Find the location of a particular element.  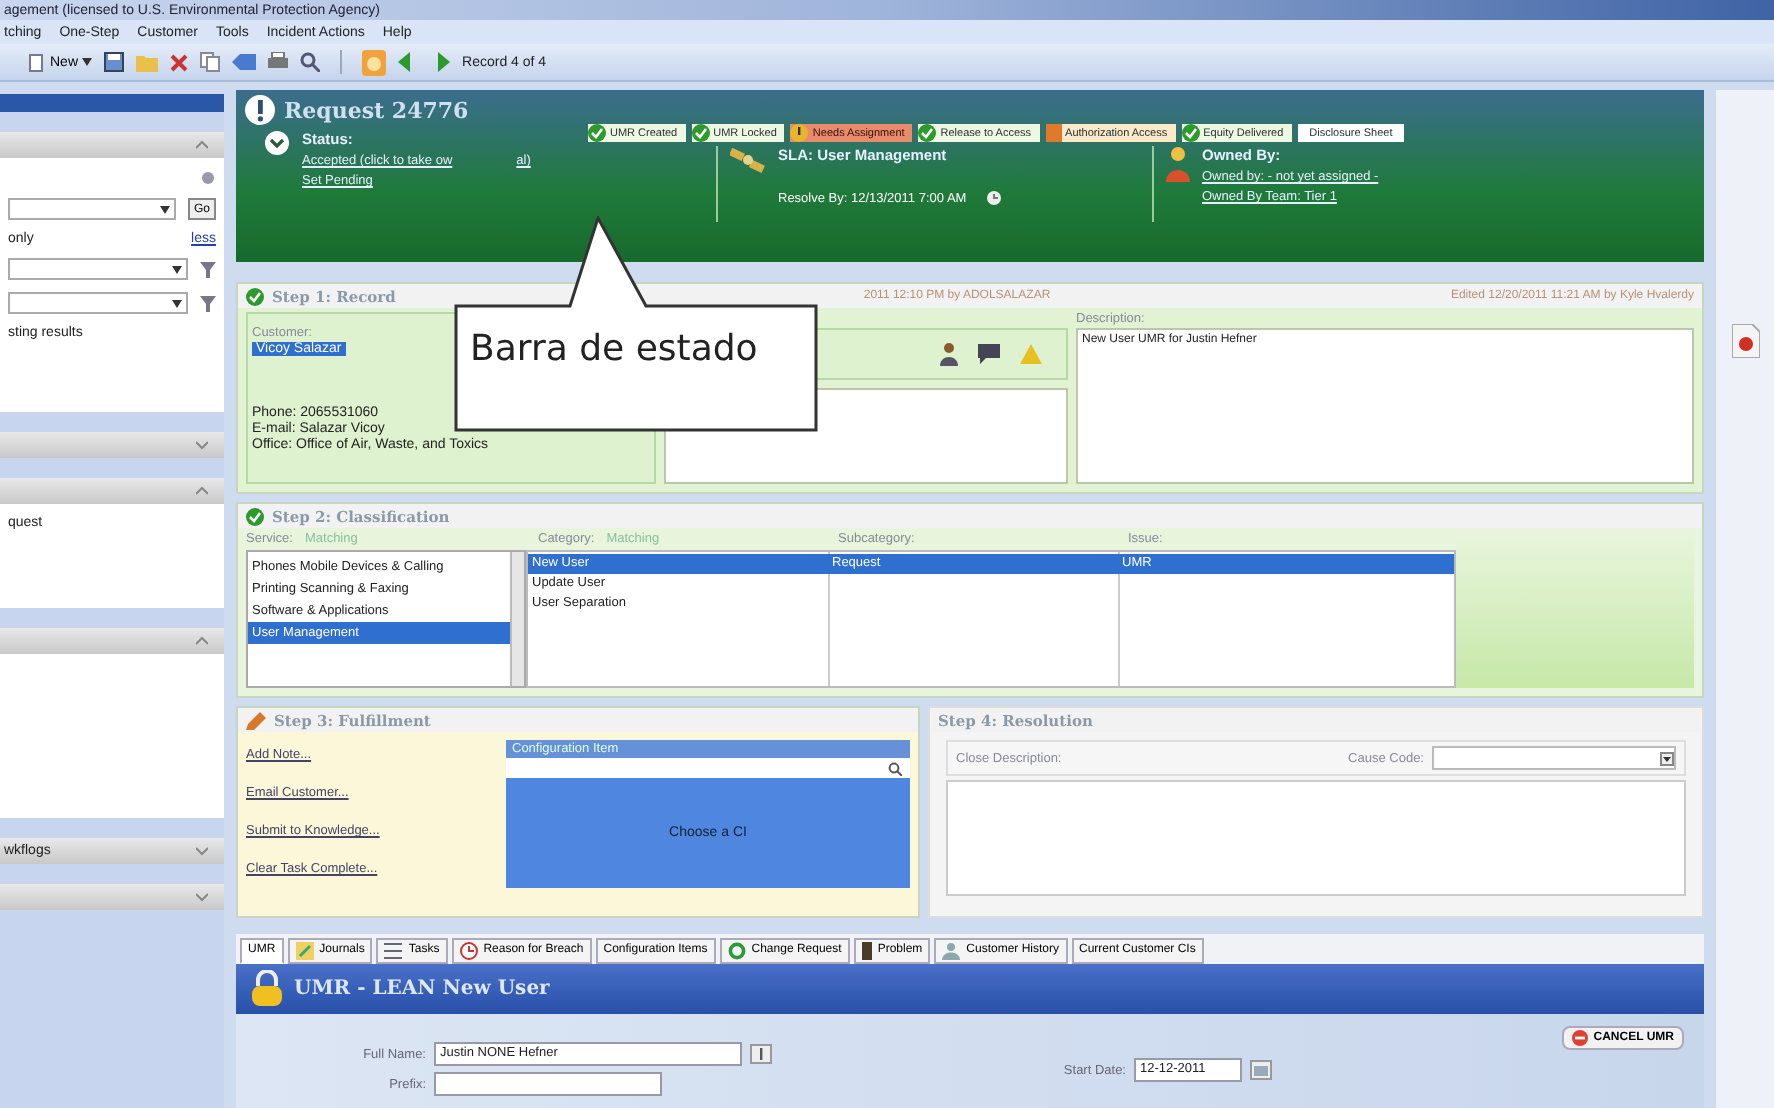

close-icon is located at coordinates (179, 62).